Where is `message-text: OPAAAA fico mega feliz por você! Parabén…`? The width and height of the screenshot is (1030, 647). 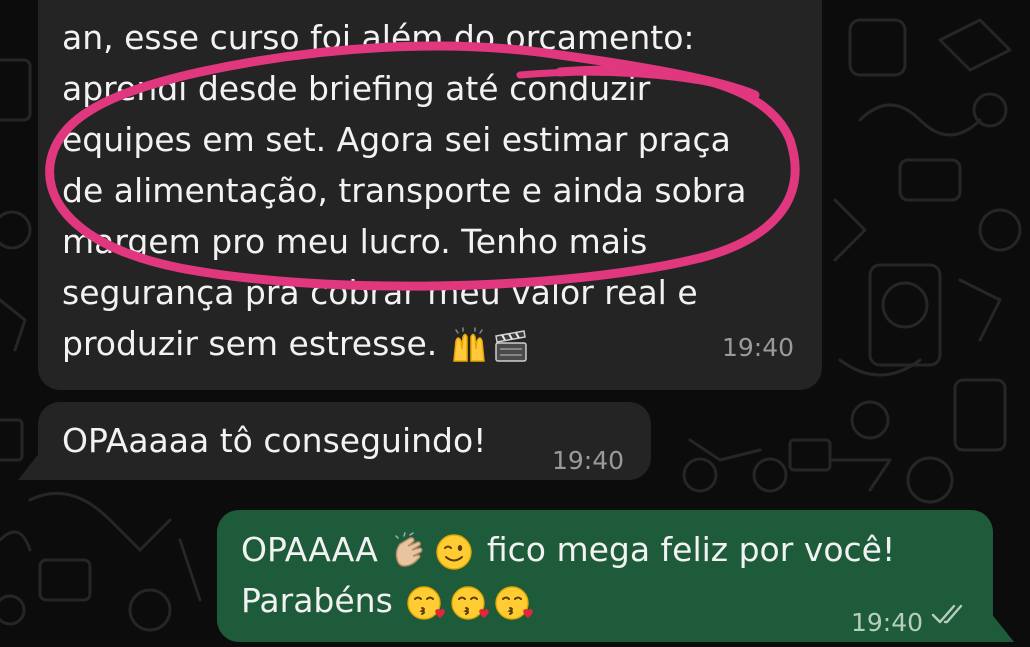
message-text: OPAAAA fico mega feliz por você! Parabén… is located at coordinates (568, 575).